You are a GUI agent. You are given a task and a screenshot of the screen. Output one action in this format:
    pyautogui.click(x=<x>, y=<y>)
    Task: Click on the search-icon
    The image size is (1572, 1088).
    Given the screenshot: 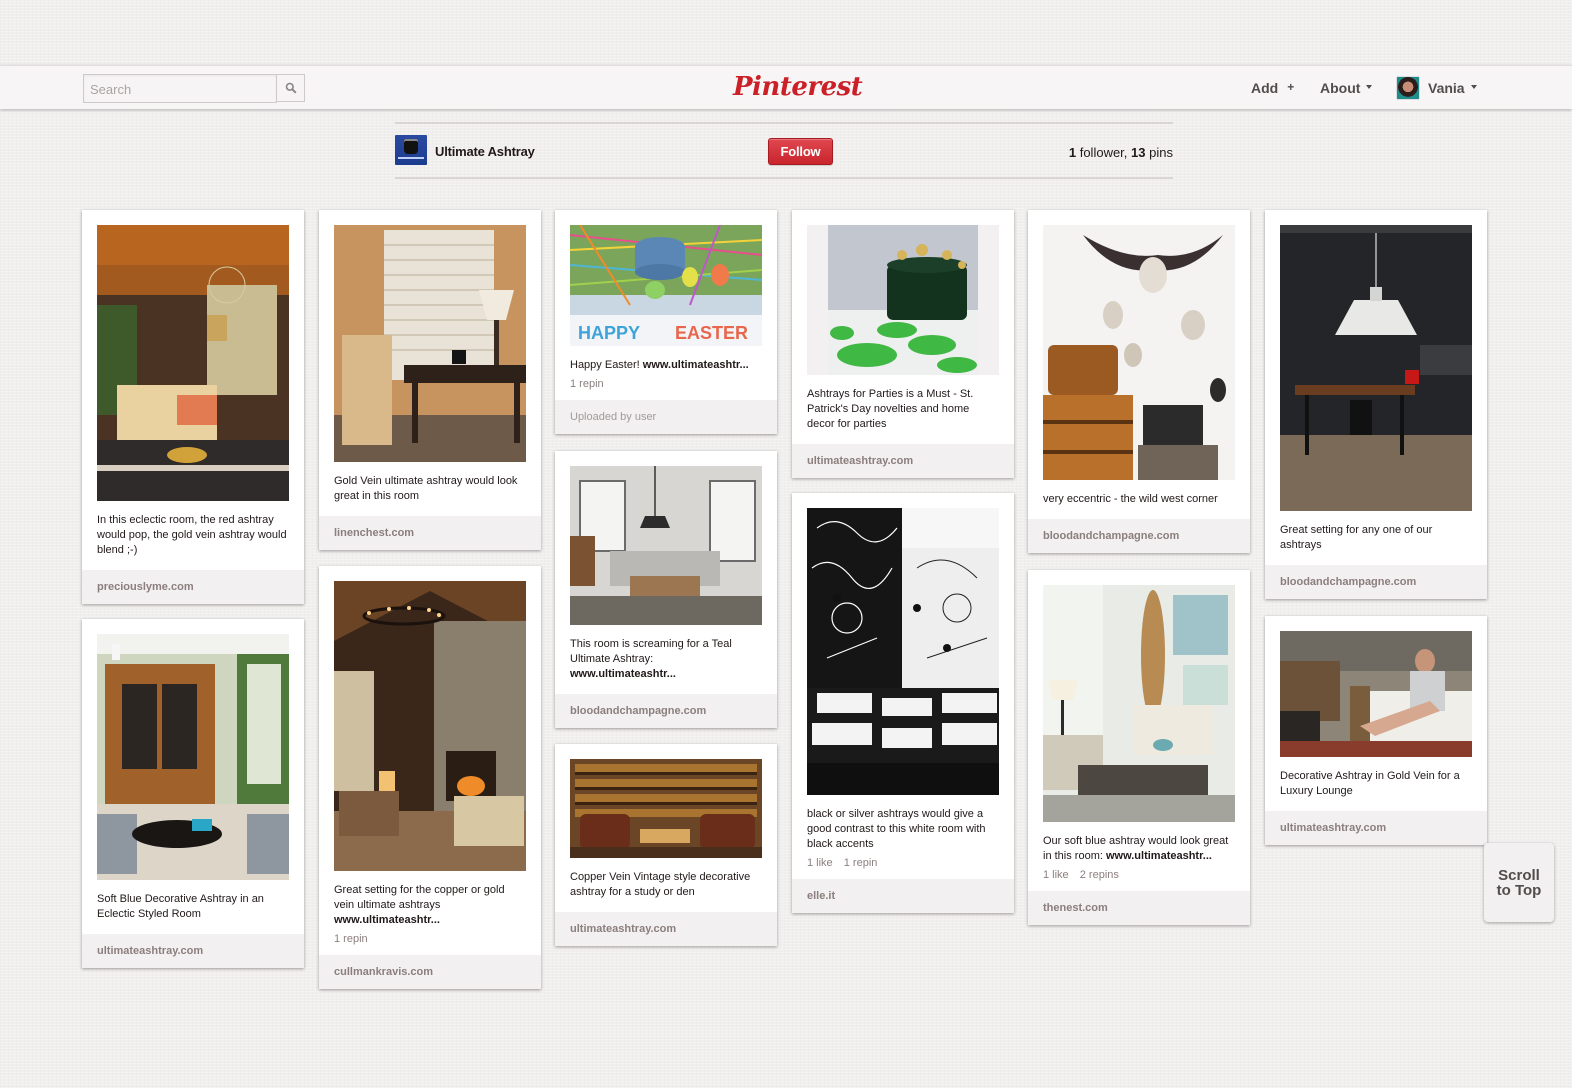 What is the action you would take?
    pyautogui.click(x=291, y=88)
    